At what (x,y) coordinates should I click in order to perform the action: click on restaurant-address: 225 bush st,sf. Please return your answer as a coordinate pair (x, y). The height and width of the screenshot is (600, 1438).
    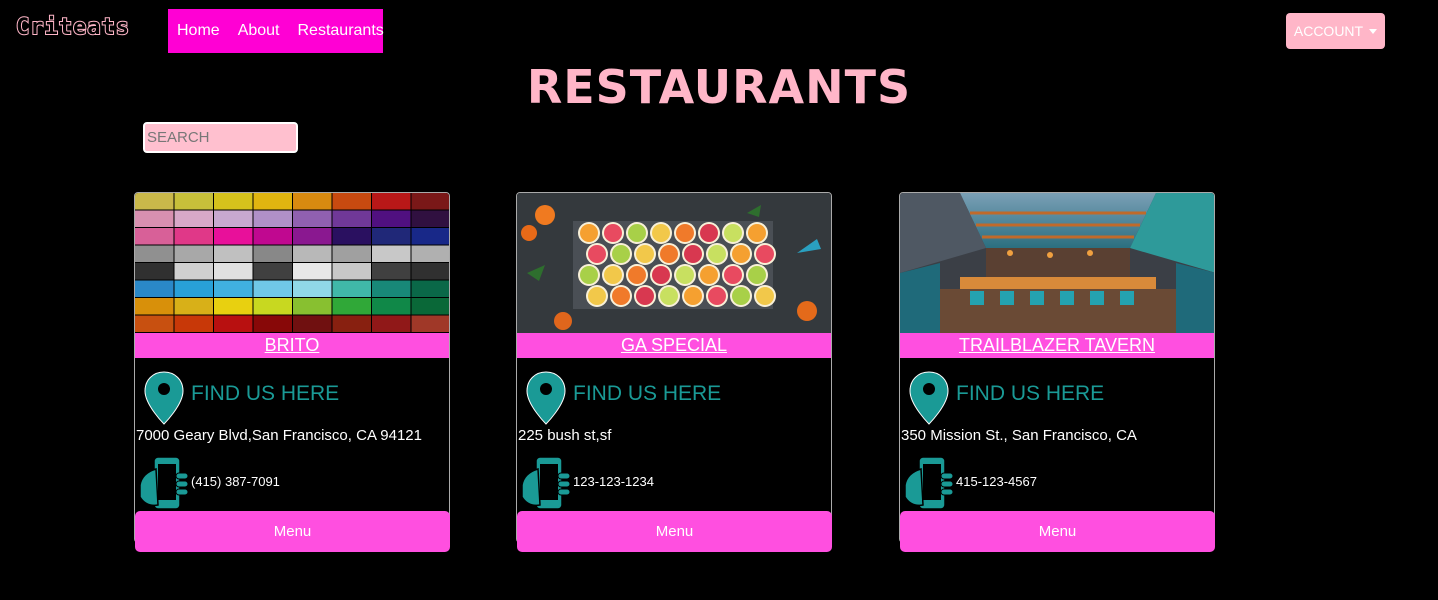
    Looking at the image, I should click on (565, 435).